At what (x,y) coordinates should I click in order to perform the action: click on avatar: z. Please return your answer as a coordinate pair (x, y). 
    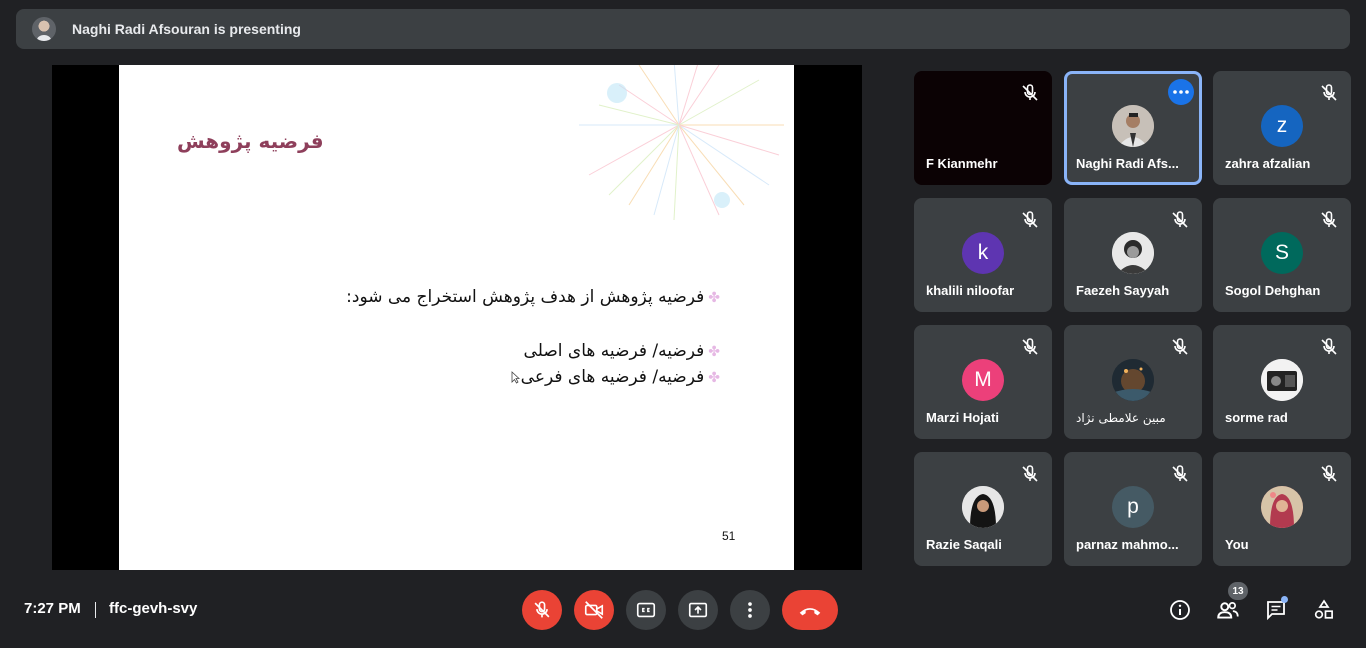
    Looking at the image, I should click on (1282, 126).